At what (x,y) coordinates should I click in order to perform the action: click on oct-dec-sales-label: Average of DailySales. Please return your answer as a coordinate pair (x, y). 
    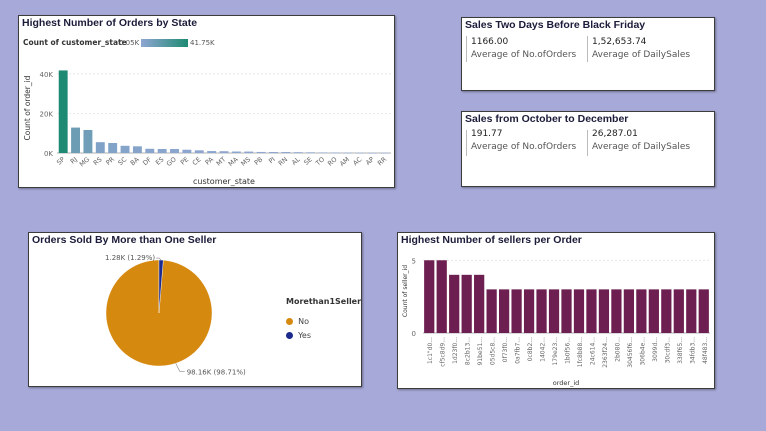
    Looking at the image, I should click on (641, 147).